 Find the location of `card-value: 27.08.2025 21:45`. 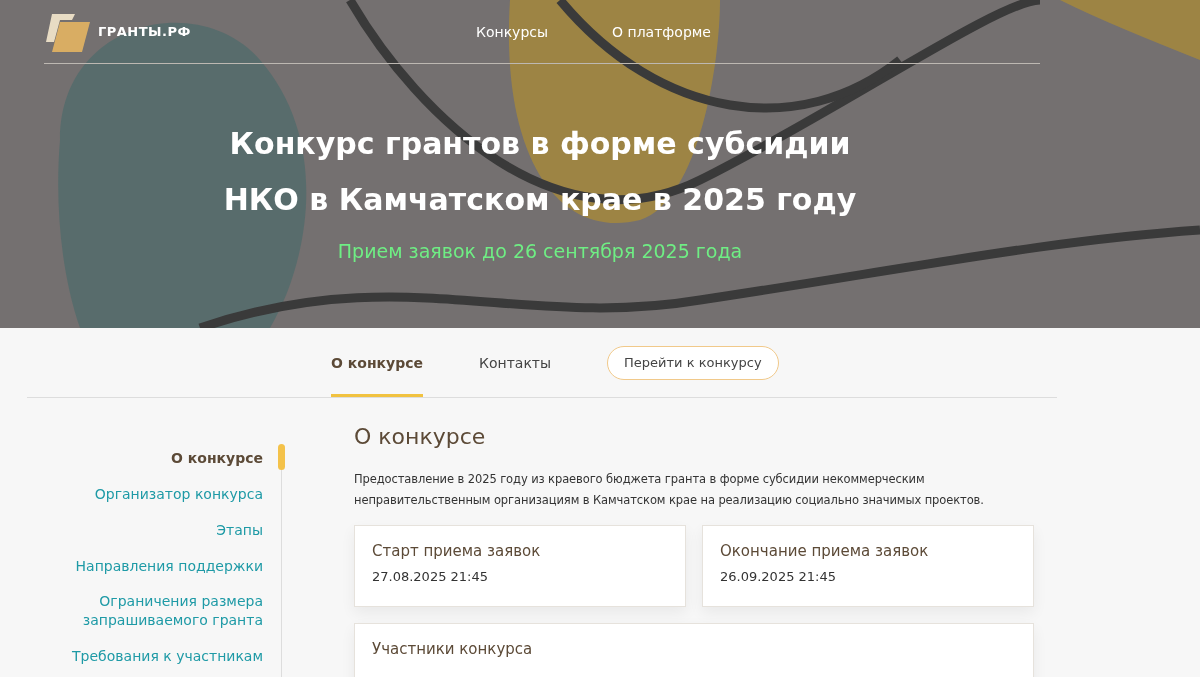

card-value: 27.08.2025 21:45 is located at coordinates (431, 576).